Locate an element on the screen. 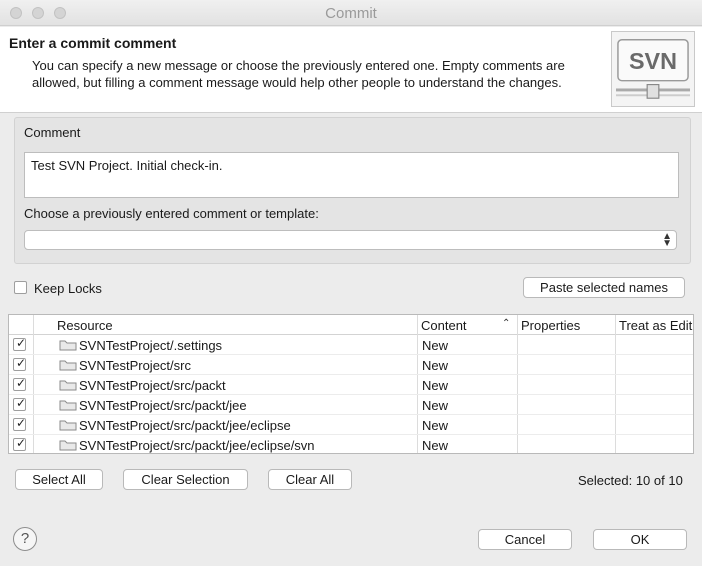 The height and width of the screenshot is (566, 702). svn-logo: SVN is located at coordinates (653, 69).